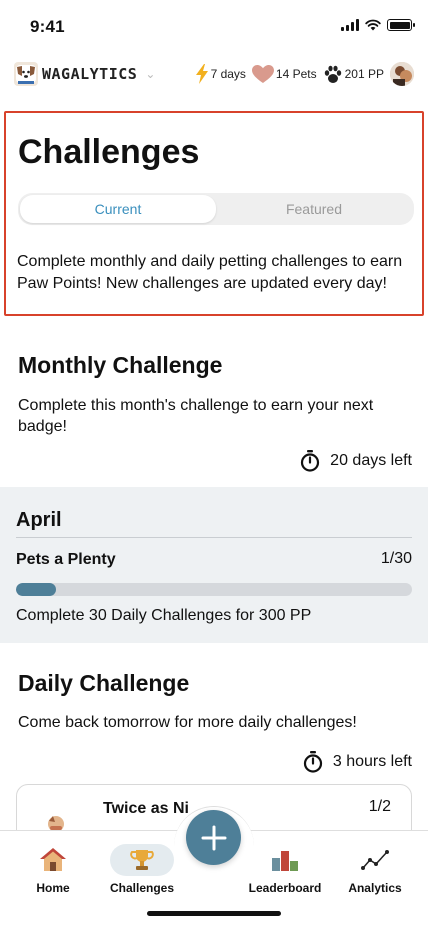  What do you see at coordinates (214, 589) in the screenshot?
I see `monthly-progress-bar` at bounding box center [214, 589].